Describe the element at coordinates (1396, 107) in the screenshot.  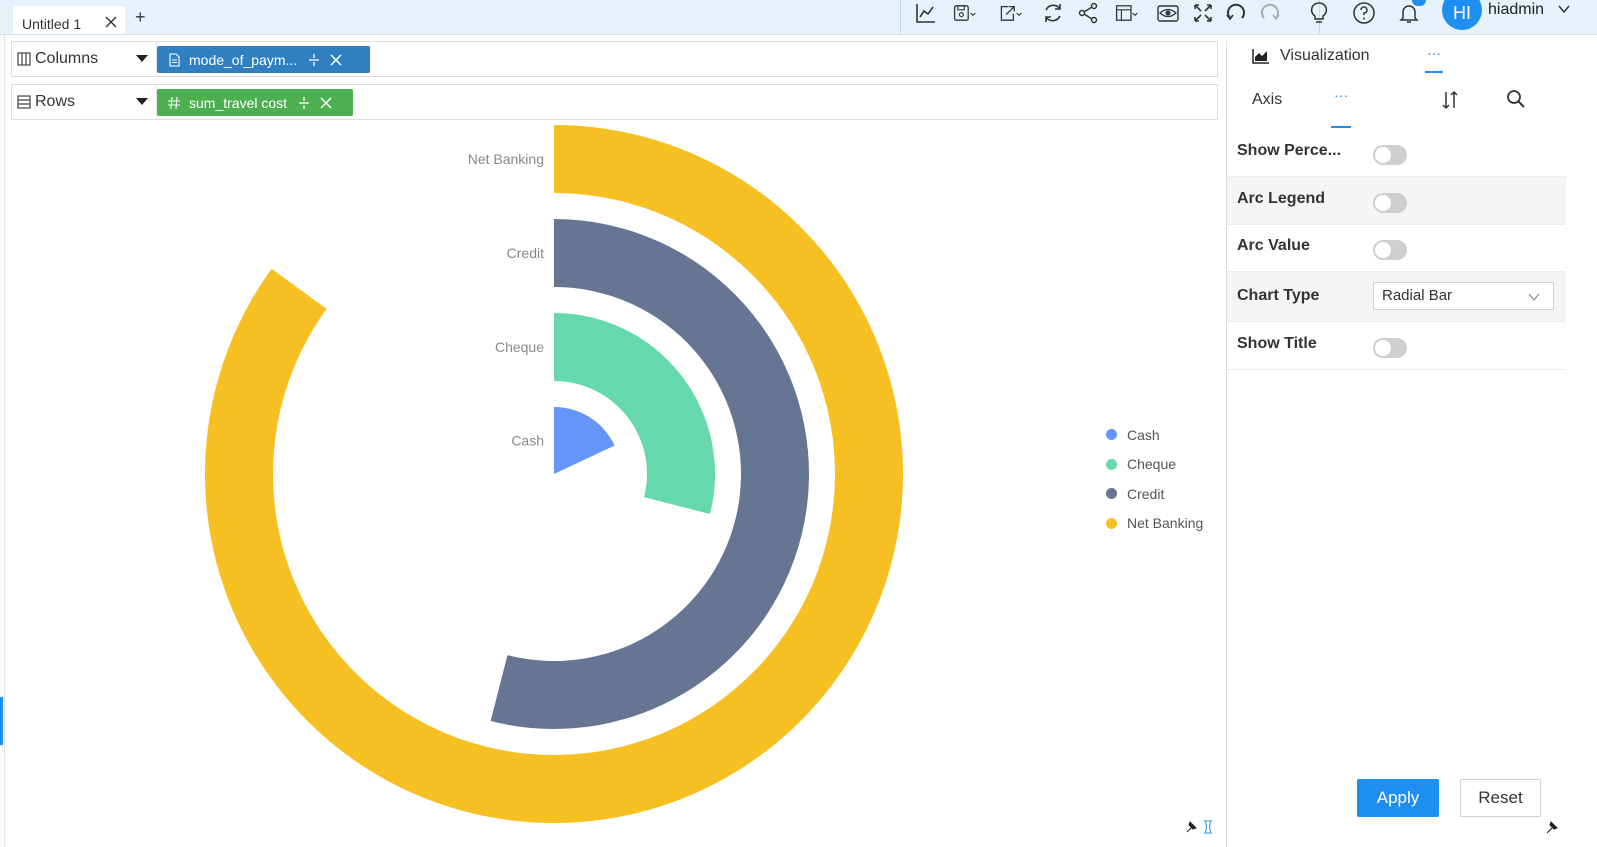
I see `panel-subtabs: Axis ···` at that location.